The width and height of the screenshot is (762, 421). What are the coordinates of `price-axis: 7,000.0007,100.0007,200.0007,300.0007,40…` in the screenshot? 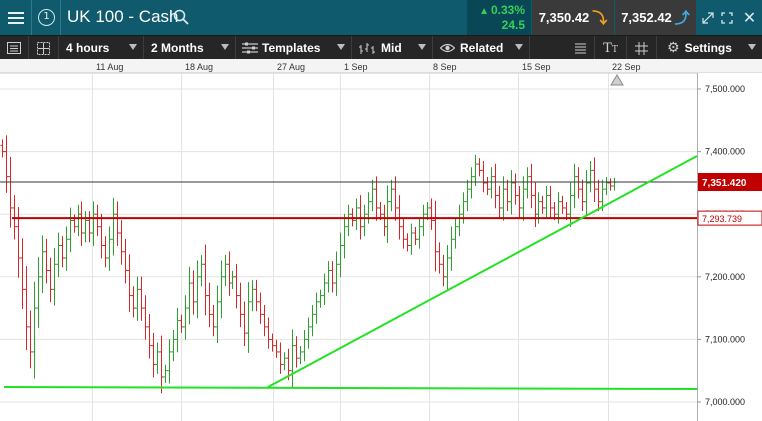 It's located at (729, 247).